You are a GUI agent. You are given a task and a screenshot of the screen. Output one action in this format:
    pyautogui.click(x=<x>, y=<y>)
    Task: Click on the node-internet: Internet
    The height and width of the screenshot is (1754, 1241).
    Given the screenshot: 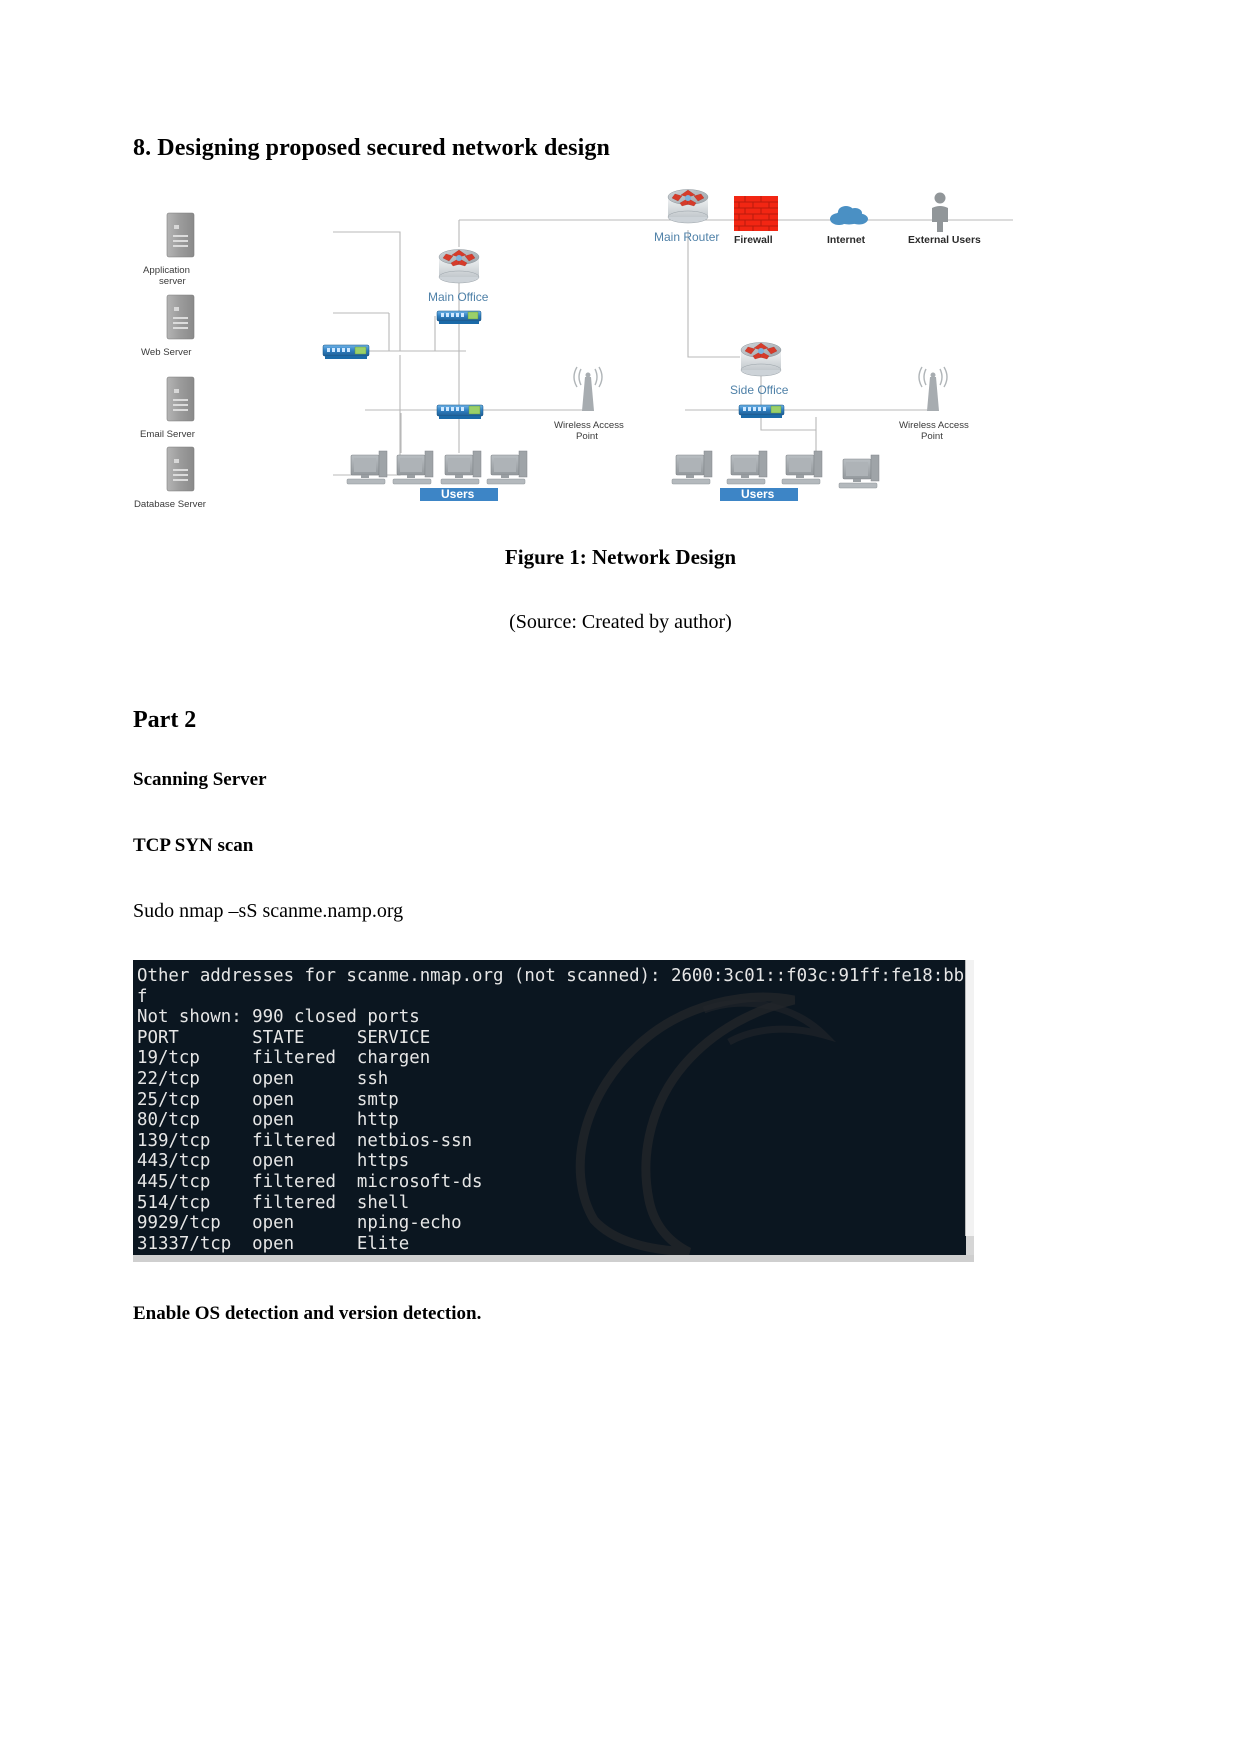 What is the action you would take?
    pyautogui.click(x=847, y=226)
    